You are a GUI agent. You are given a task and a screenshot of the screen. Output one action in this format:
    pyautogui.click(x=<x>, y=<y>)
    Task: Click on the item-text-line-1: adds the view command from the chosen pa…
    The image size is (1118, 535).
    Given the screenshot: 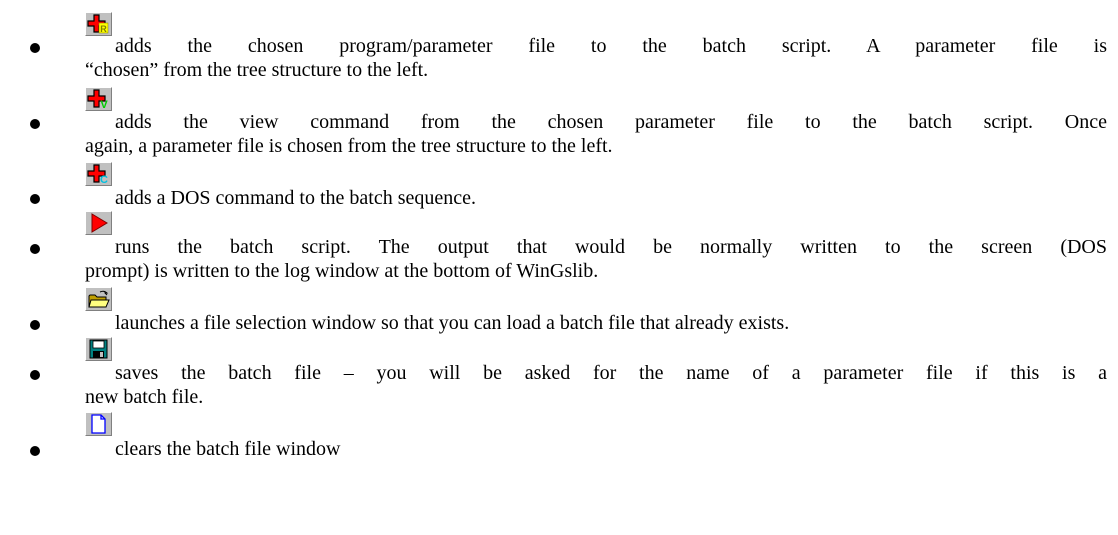 What is the action you would take?
    pyautogui.click(x=611, y=122)
    